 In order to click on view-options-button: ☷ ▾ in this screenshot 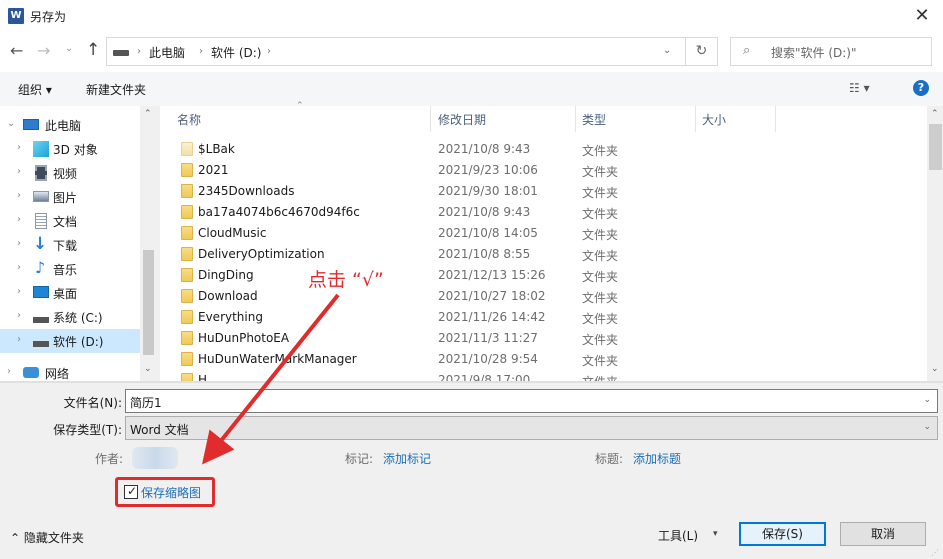, I will do `click(859, 88)`.